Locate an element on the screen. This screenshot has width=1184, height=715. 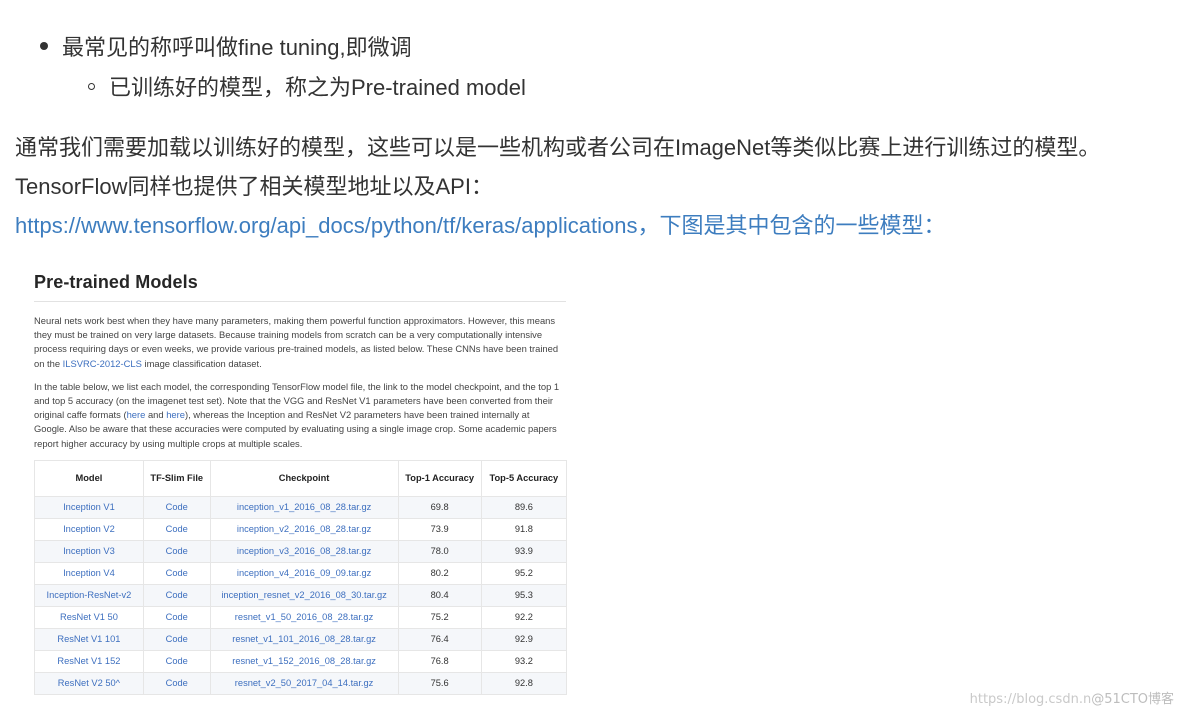
sub-bullet-text: 已训练好的模型，称之为Pre-trained model is located at coordinates (317, 87).